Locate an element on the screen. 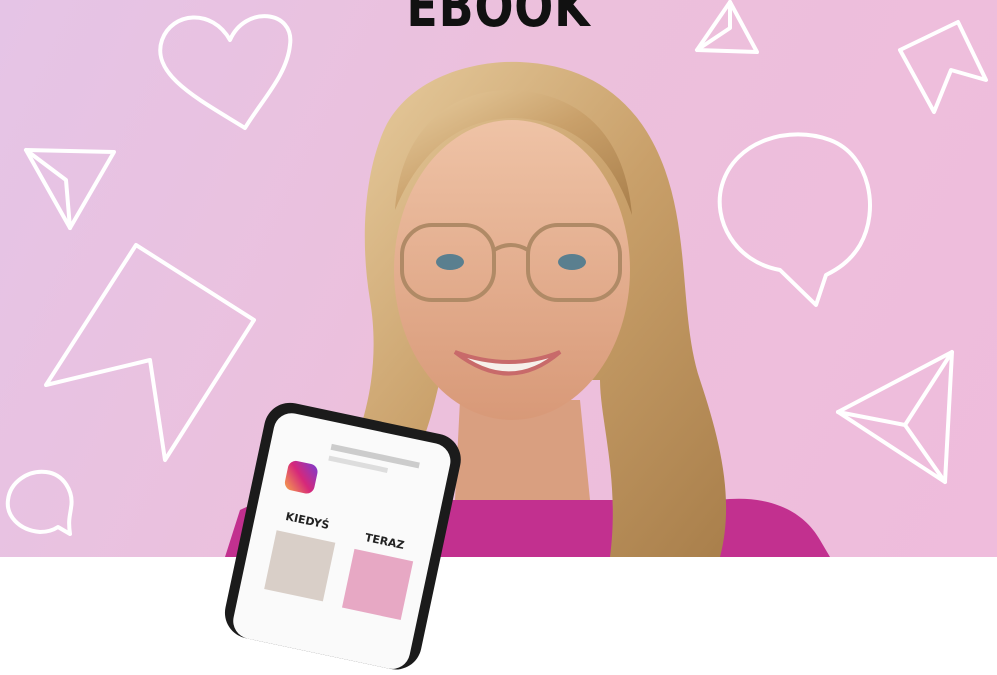 Image resolution: width=997 pixels, height=675 pixels. phone-label-right: TERAZ is located at coordinates (384, 541).